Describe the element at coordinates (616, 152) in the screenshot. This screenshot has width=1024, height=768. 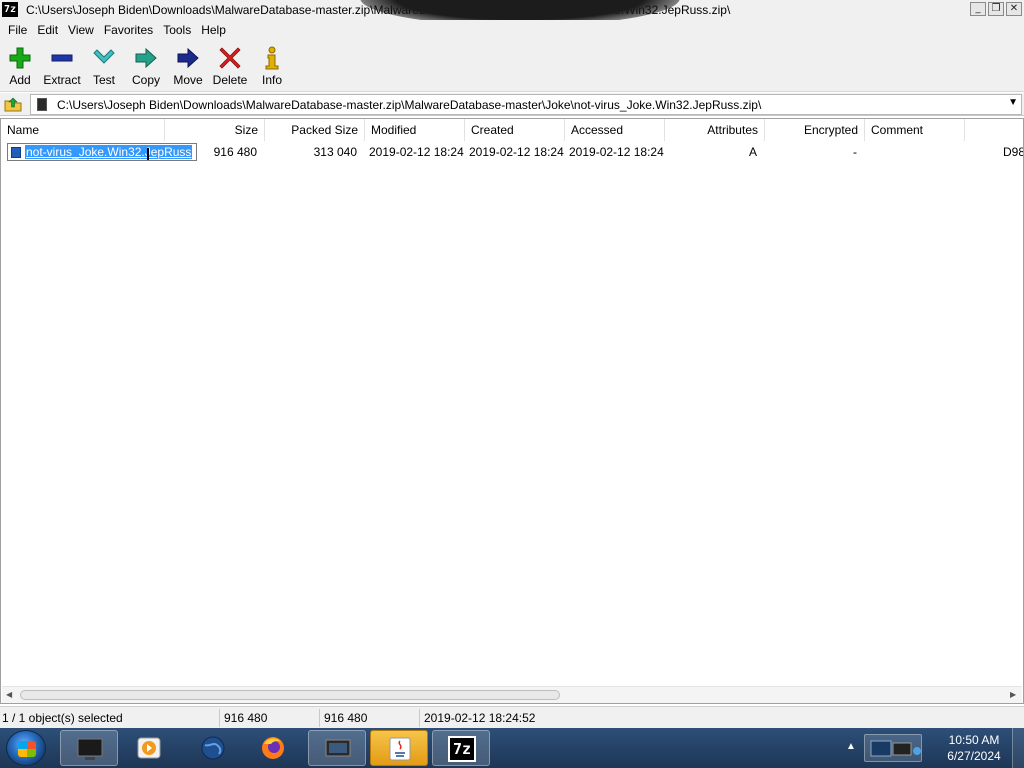
I see `cell-accessed: 2019-02-12 18:24` at that location.